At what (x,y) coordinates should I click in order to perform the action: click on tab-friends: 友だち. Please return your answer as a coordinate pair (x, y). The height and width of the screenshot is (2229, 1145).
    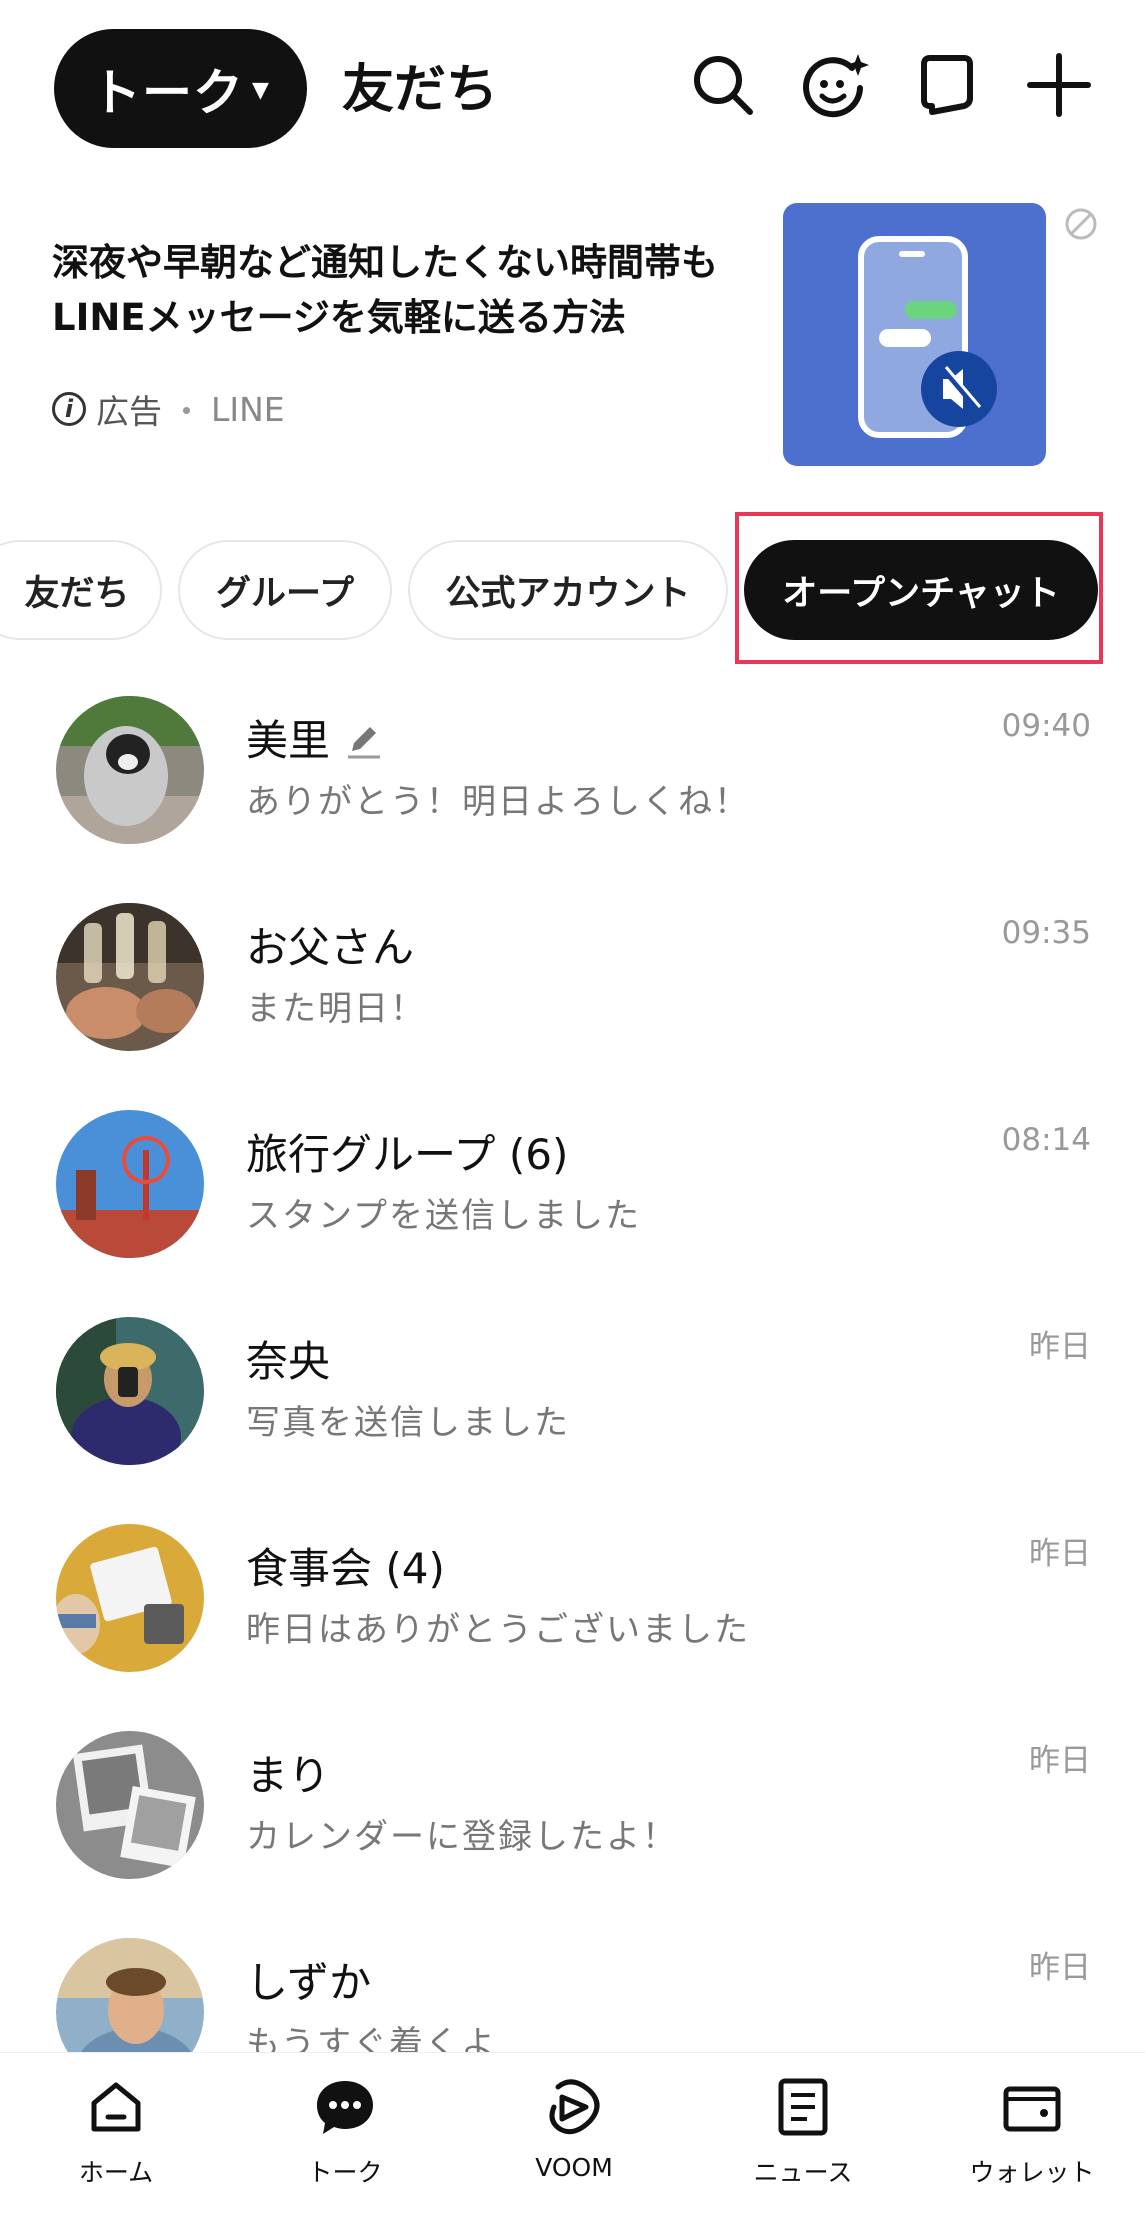
    Looking at the image, I should click on (420, 90).